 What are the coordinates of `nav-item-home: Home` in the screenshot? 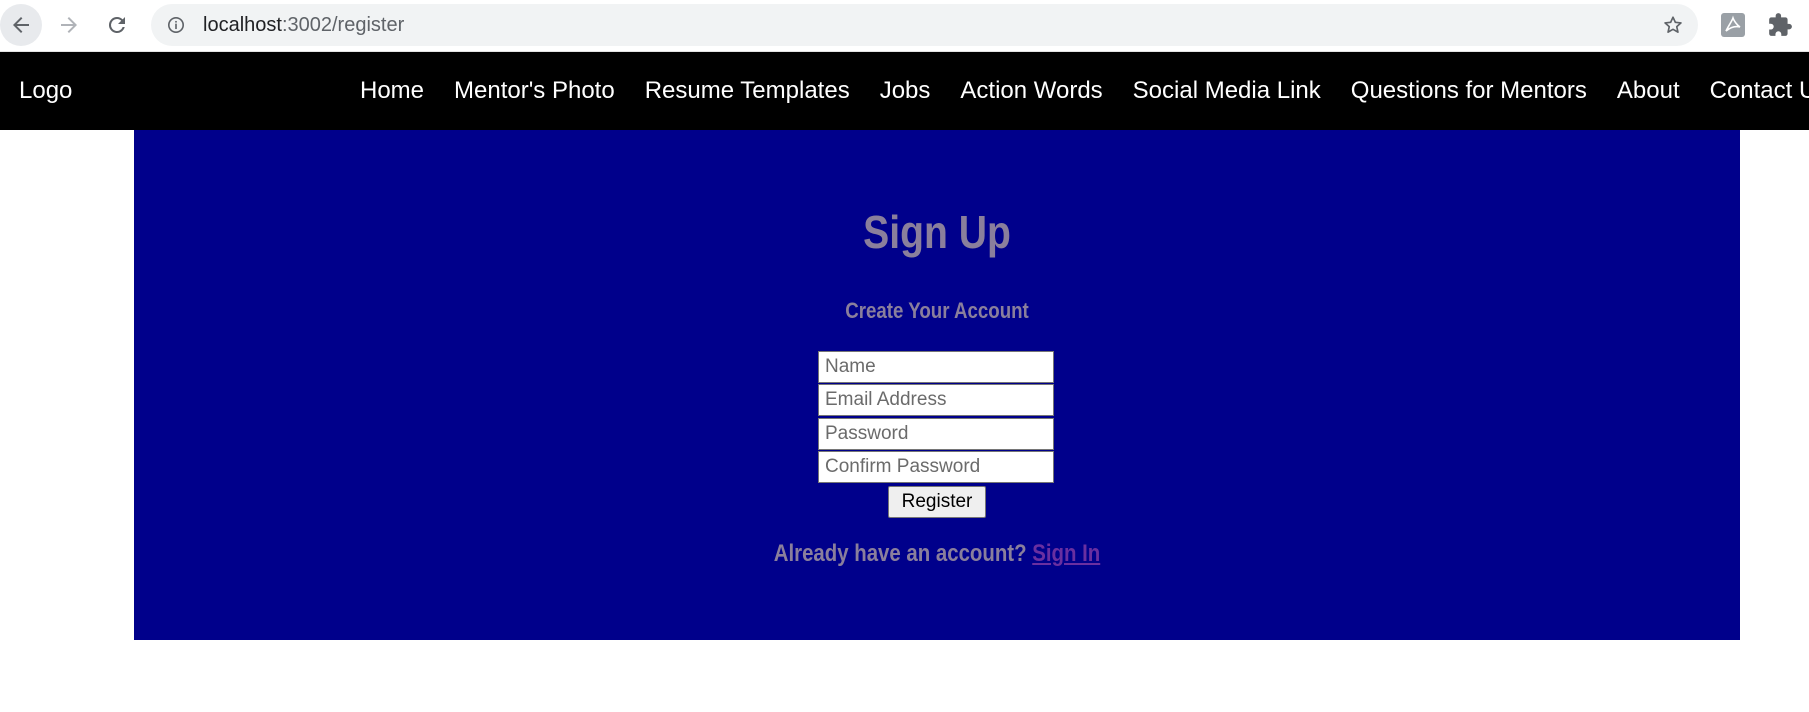 It's located at (392, 91).